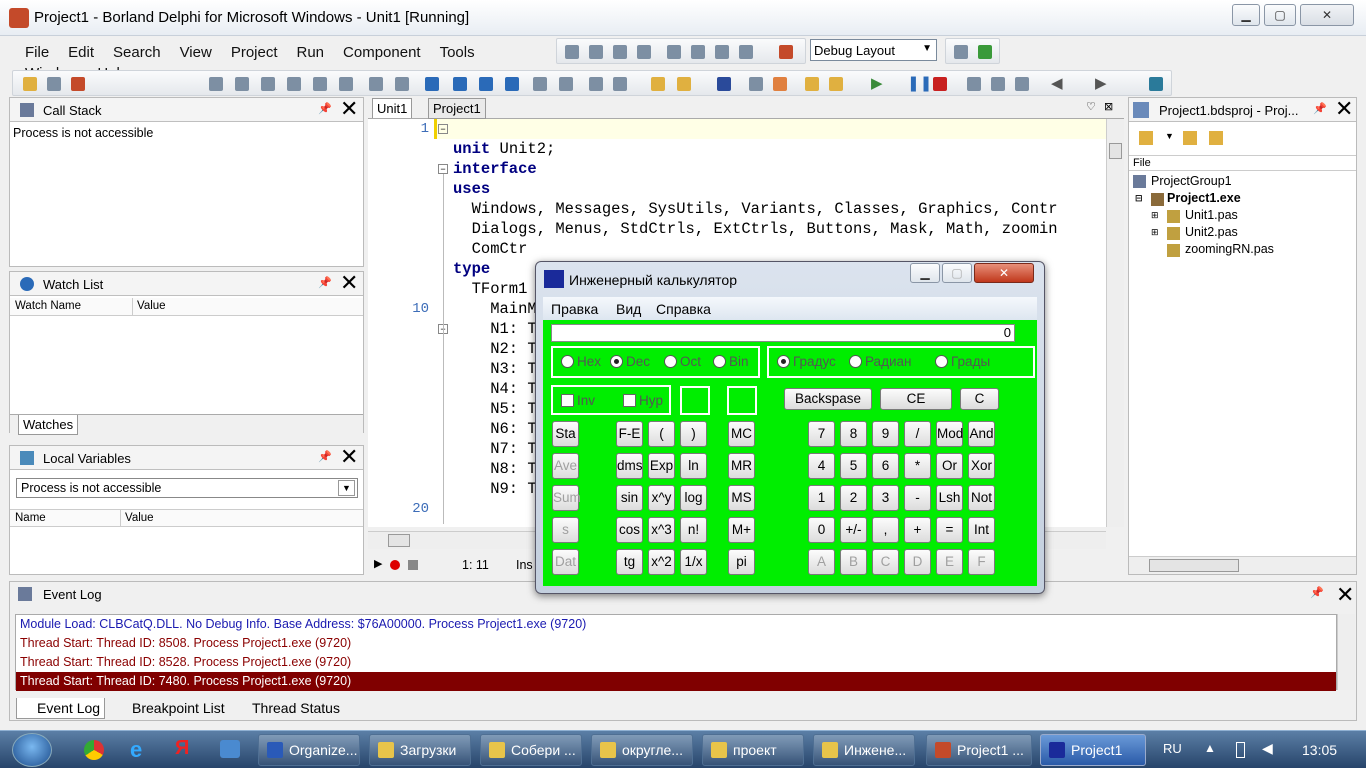 This screenshot has width=1366, height=768. What do you see at coordinates (880, 361) in the screenshot?
I see `radio-radians: Радиан` at bounding box center [880, 361].